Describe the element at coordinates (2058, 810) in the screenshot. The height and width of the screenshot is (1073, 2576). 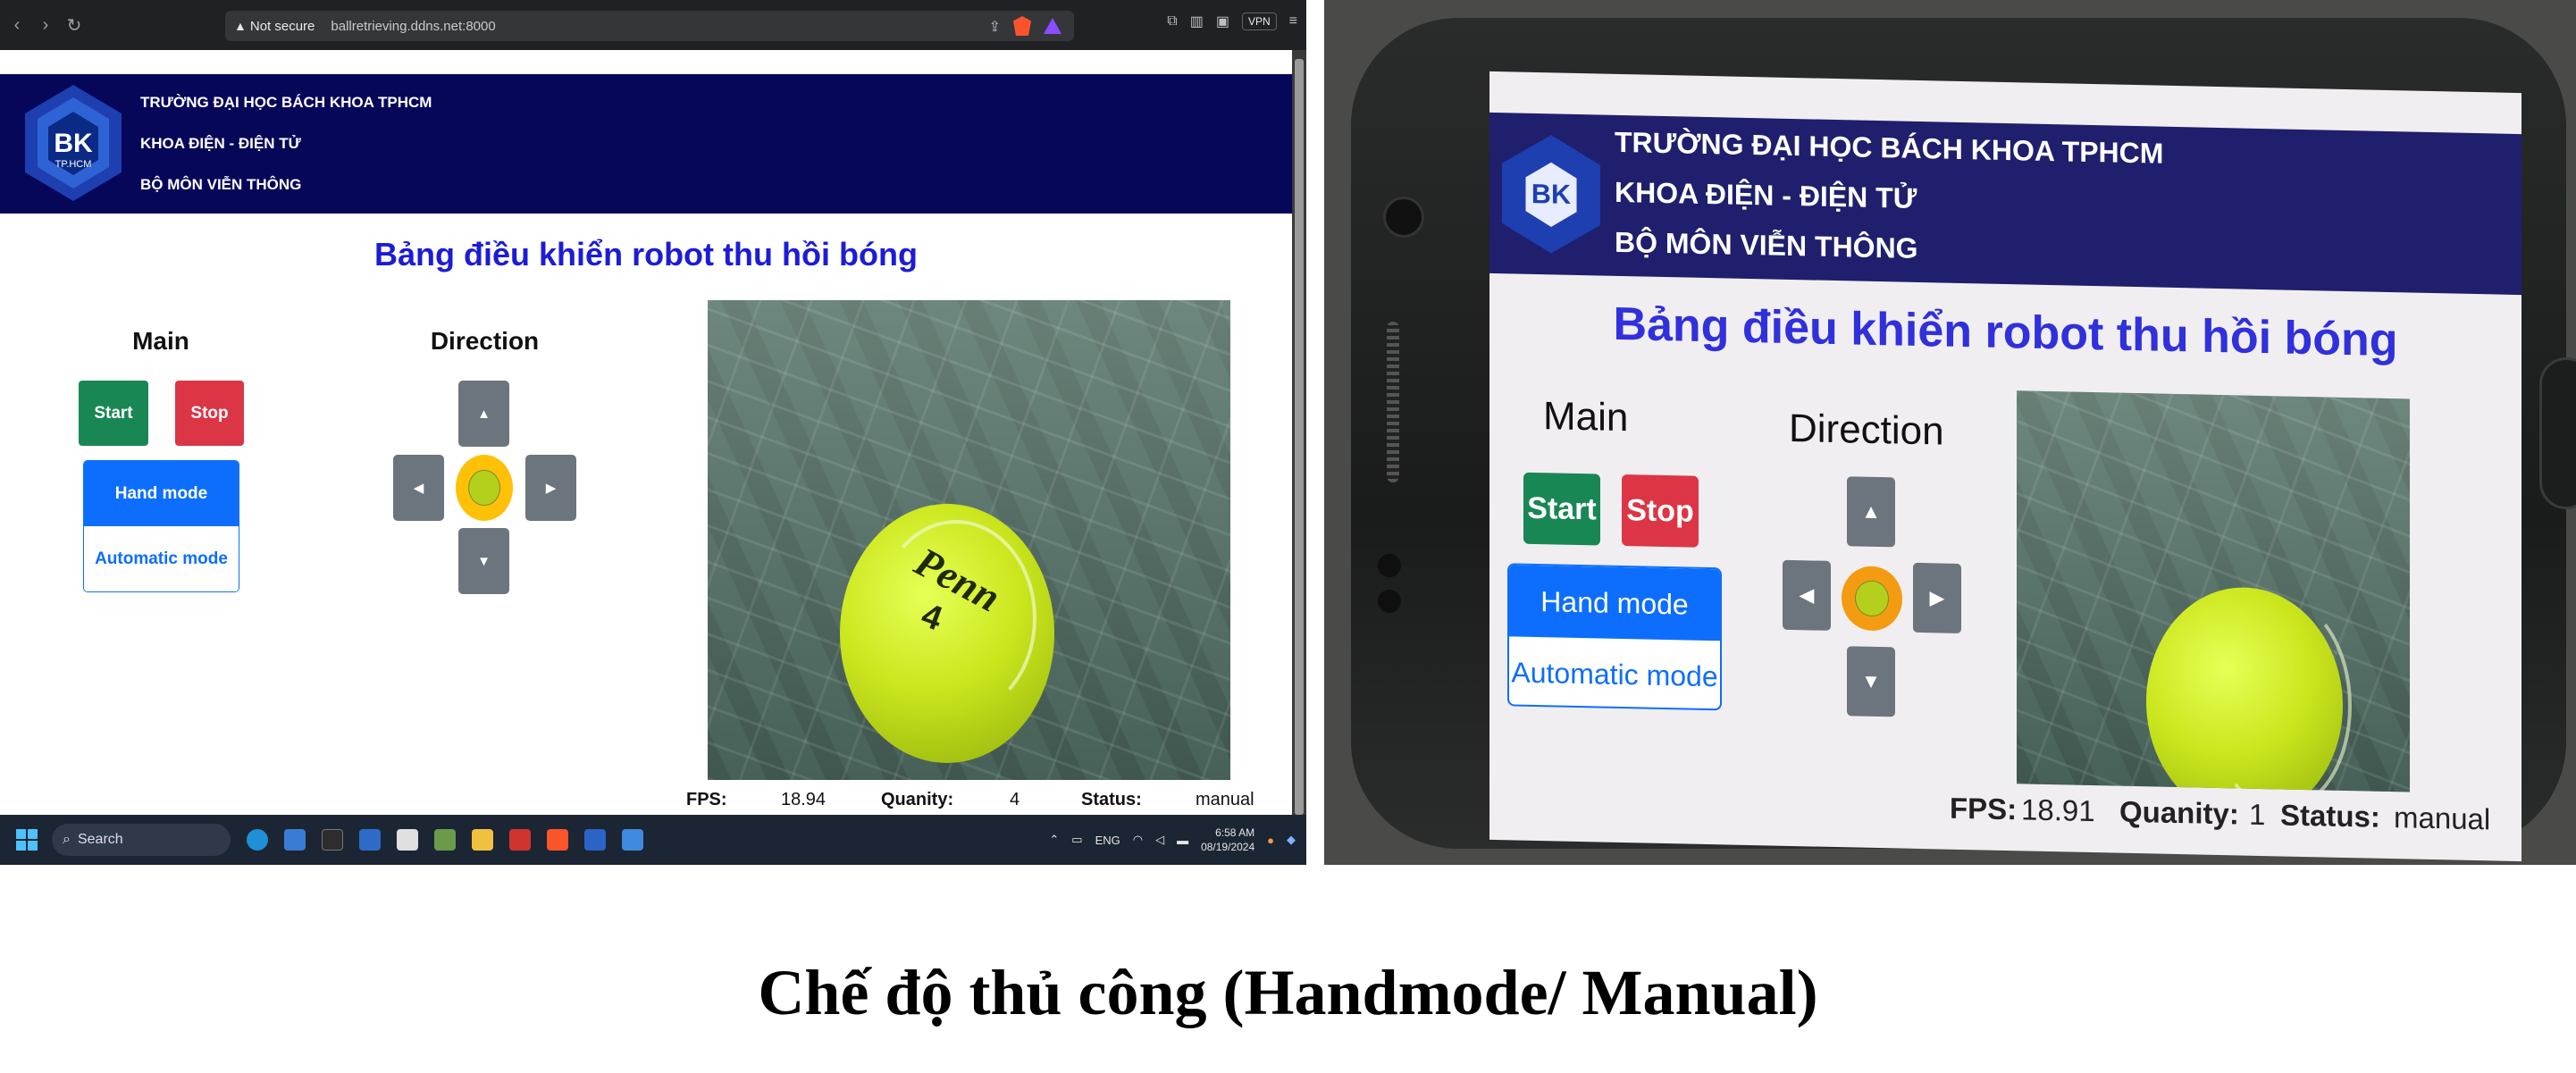
I see `phone-fps-value: 18.91` at that location.